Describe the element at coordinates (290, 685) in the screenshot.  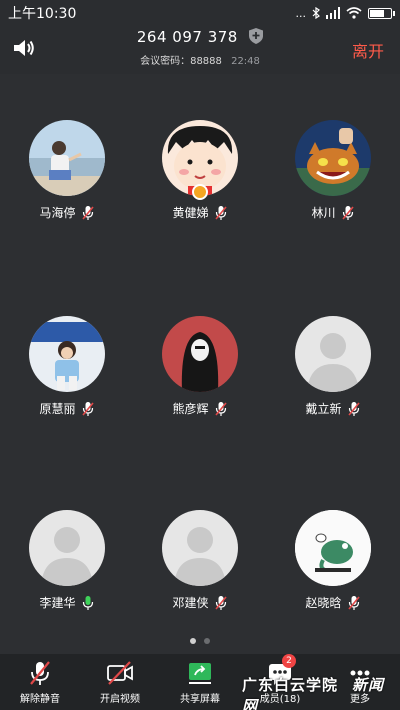
I see `watermark-text: 广东白云学院` at that location.